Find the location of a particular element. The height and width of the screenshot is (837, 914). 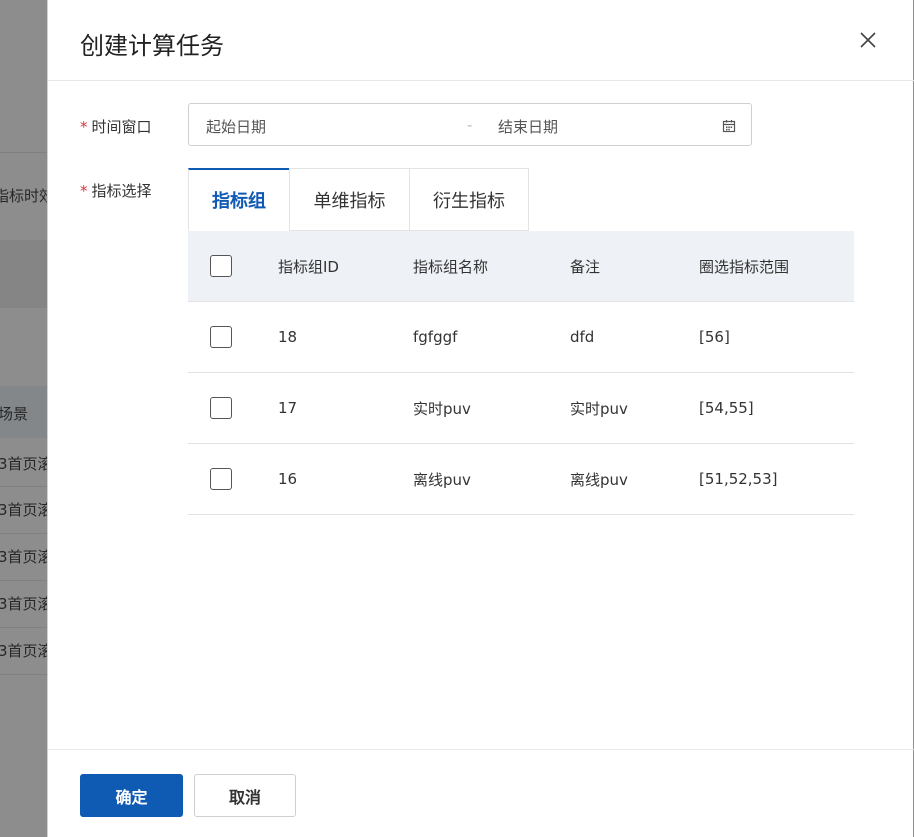

cell-range: [54,55] is located at coordinates (726, 408).